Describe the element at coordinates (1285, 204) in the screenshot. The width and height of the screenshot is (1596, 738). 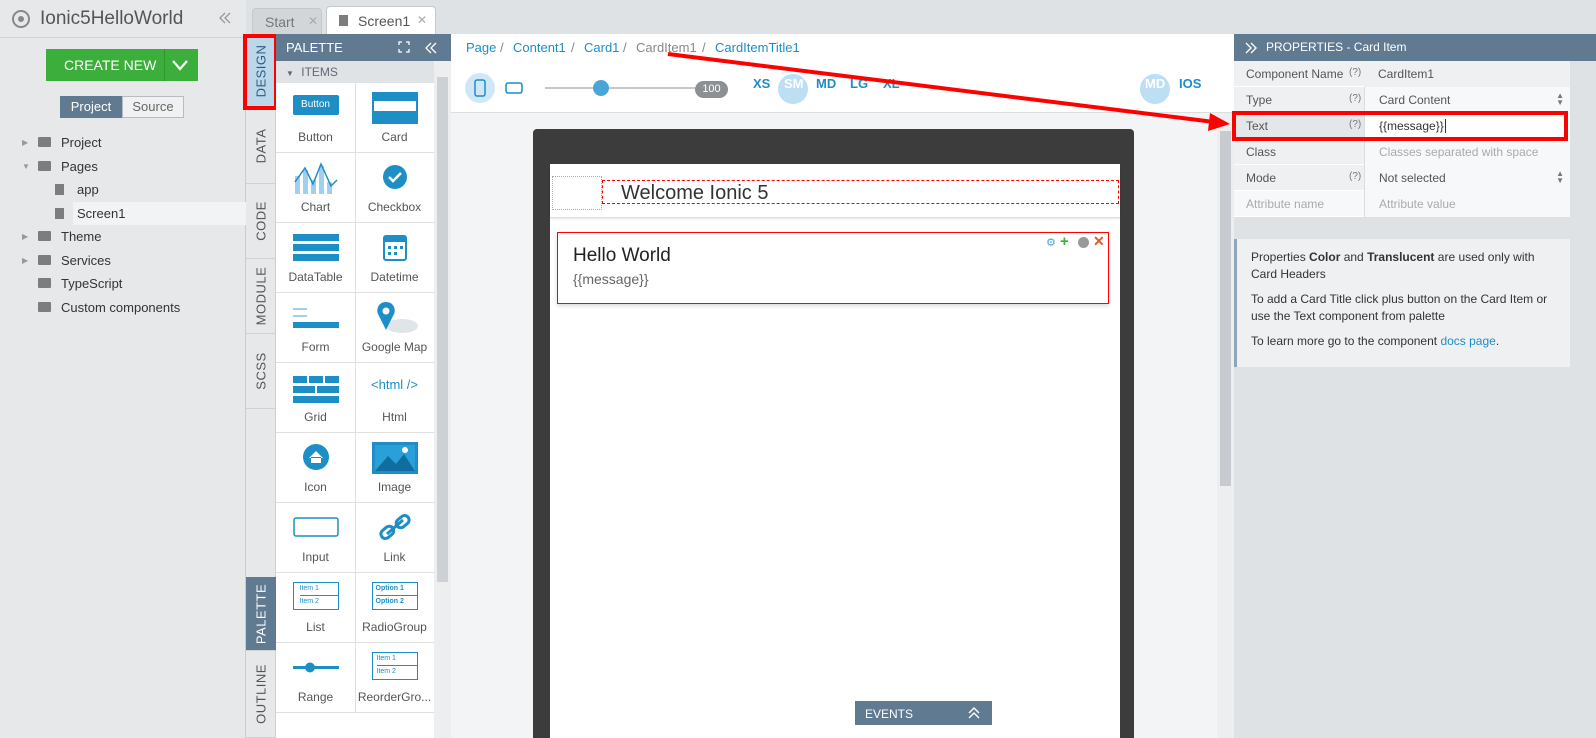
I see `attribute-name-field: Attribute name` at that location.